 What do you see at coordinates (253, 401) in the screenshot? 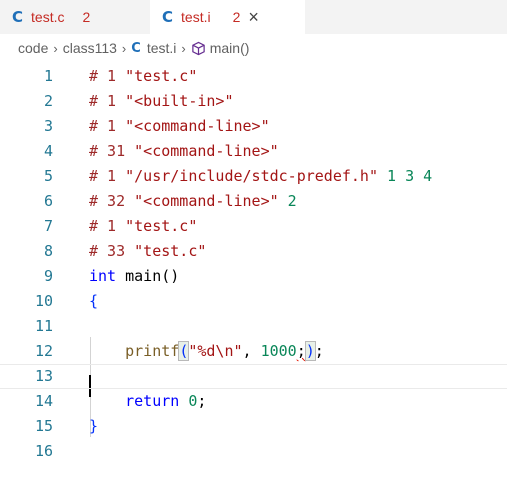
I see `code-line: 14 return 0;` at bounding box center [253, 401].